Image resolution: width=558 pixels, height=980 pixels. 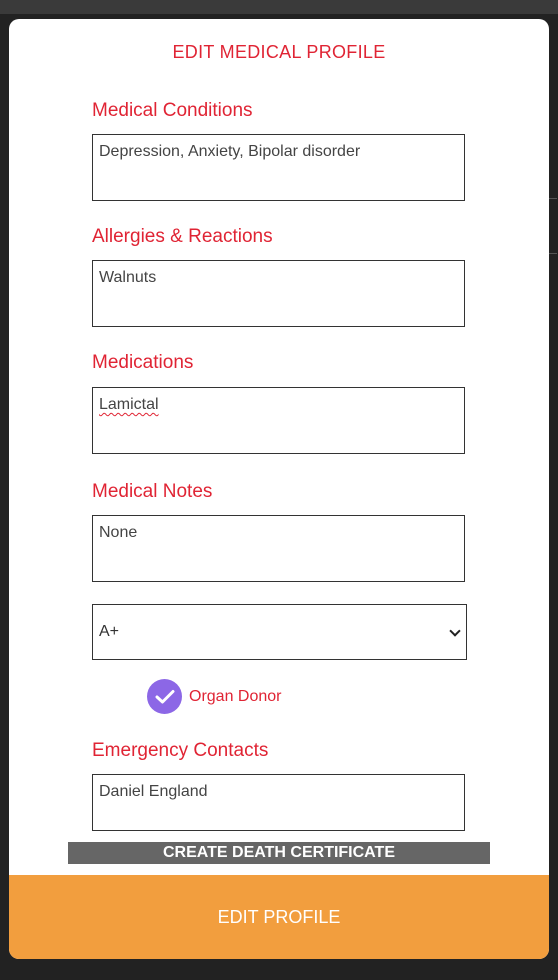 I want to click on medical-notes-label: Medical Notes, so click(x=152, y=491).